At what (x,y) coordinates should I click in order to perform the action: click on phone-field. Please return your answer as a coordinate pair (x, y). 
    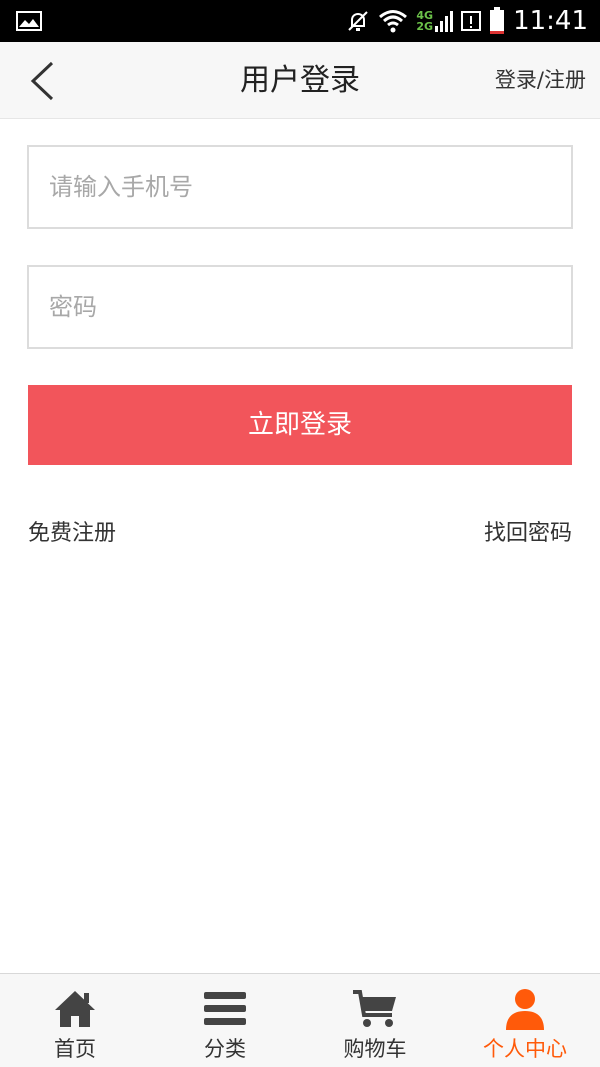
    Looking at the image, I should click on (300, 187).